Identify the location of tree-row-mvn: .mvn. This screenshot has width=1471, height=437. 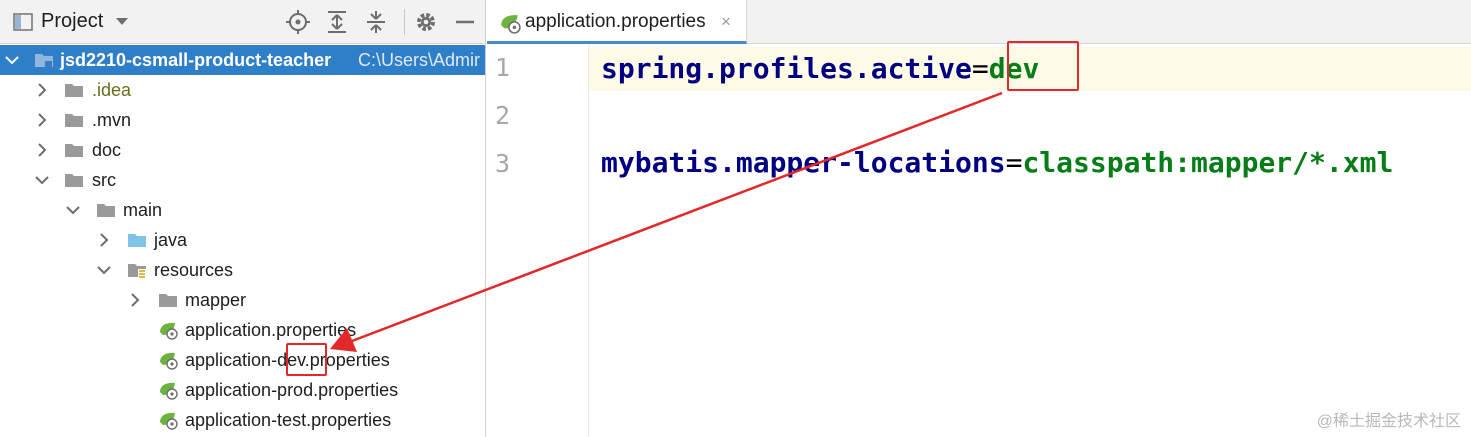
(242, 120).